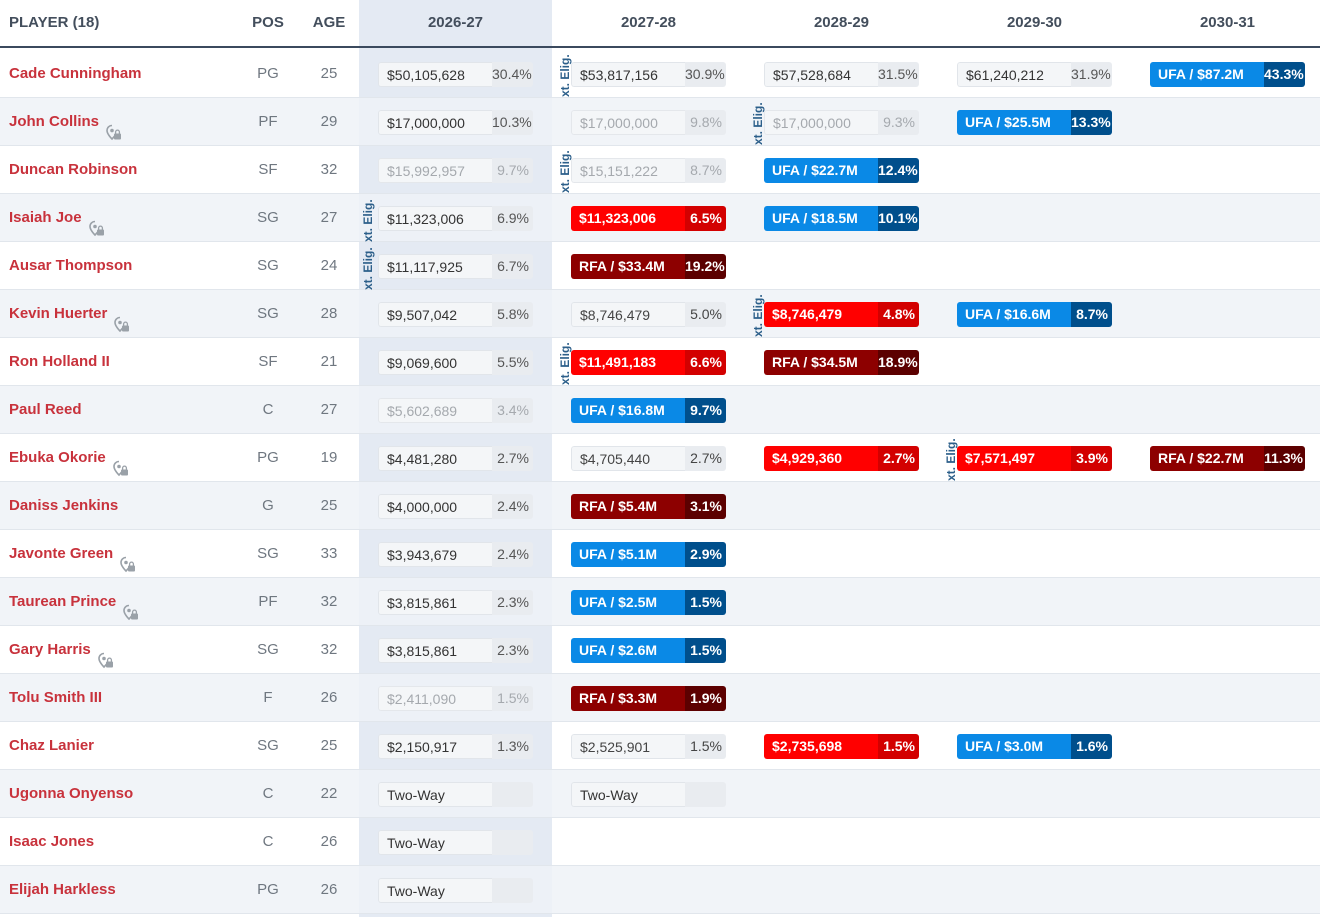  Describe the element at coordinates (841, 122) in the screenshot. I see `salary-chip-option: $17,000,000 9.3%` at that location.